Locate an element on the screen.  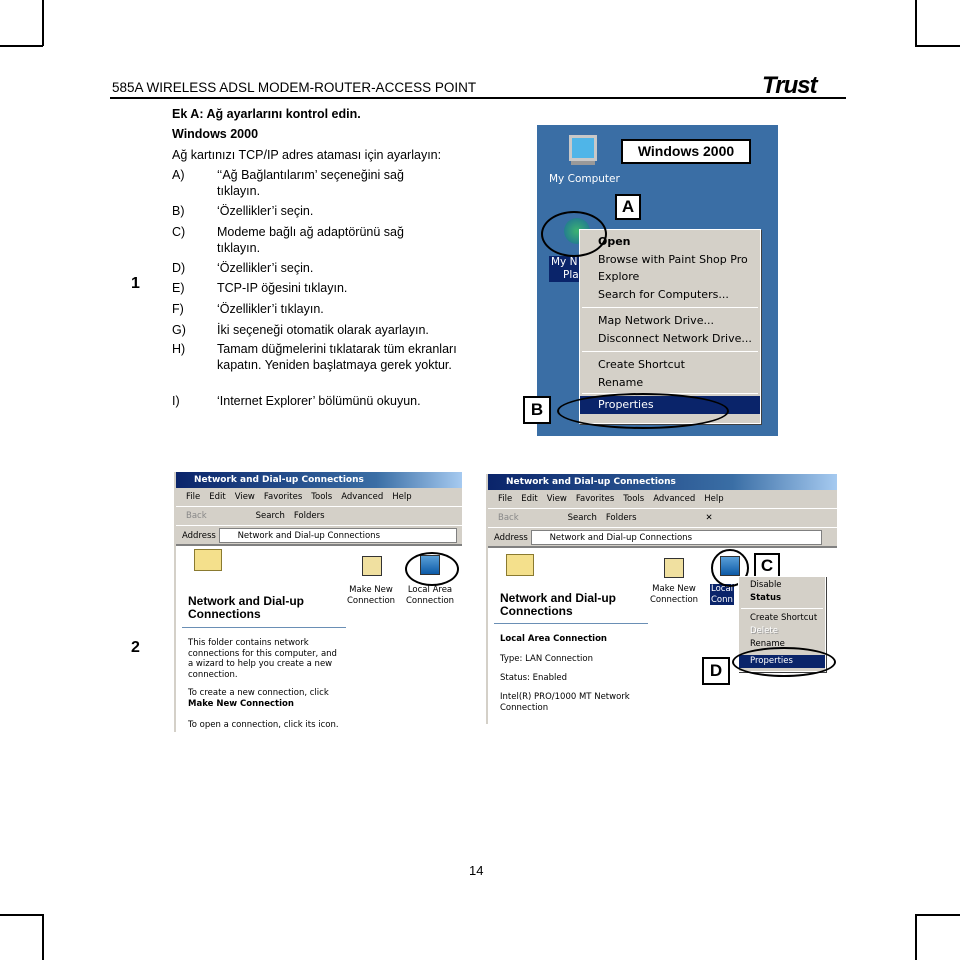
step-text: Modeme bağlı ağ adaptörünü sağ tıklayın. is located at coordinates (310, 240).